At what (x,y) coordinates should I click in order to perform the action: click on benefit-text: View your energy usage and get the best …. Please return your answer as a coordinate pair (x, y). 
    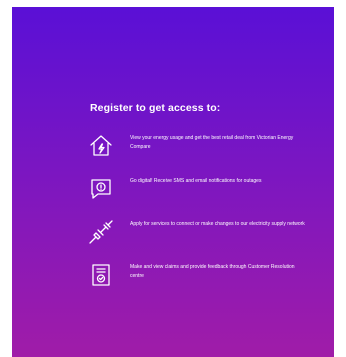
    Looking at the image, I should click on (212, 142).